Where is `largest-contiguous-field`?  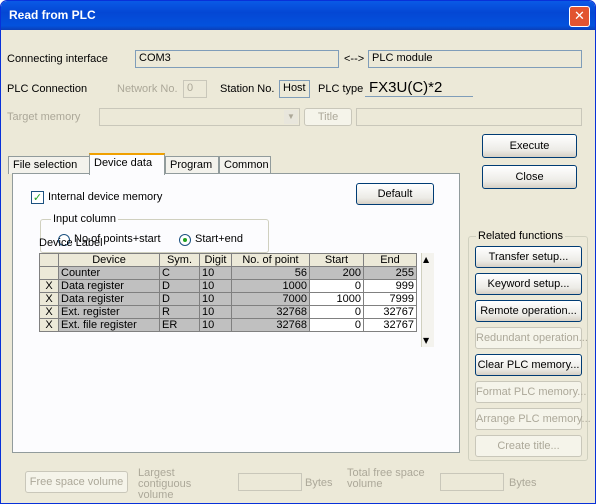 largest-contiguous-field is located at coordinates (270, 482).